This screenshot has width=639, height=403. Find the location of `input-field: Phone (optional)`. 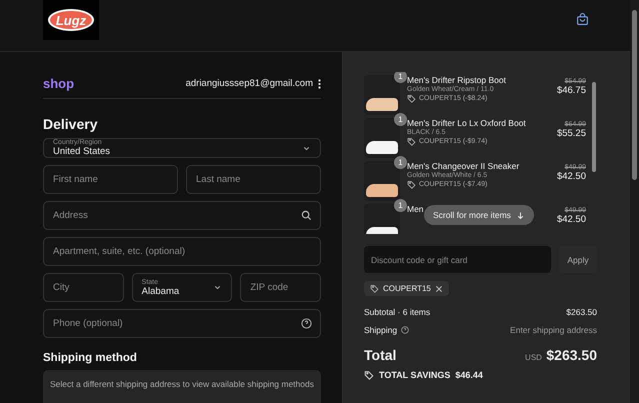

input-field: Phone (optional) is located at coordinates (182, 323).